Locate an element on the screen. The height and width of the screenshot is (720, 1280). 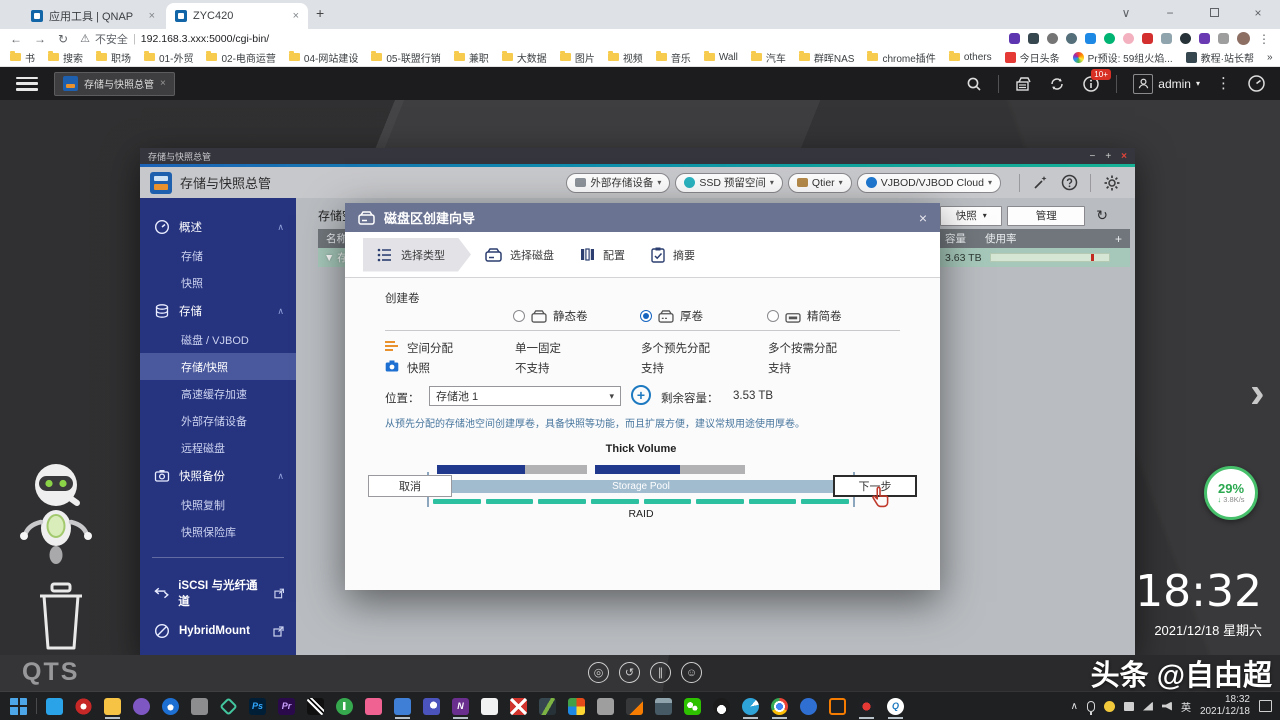
taskbar-orange-outline-app-icon is located at coordinates (837, 706).